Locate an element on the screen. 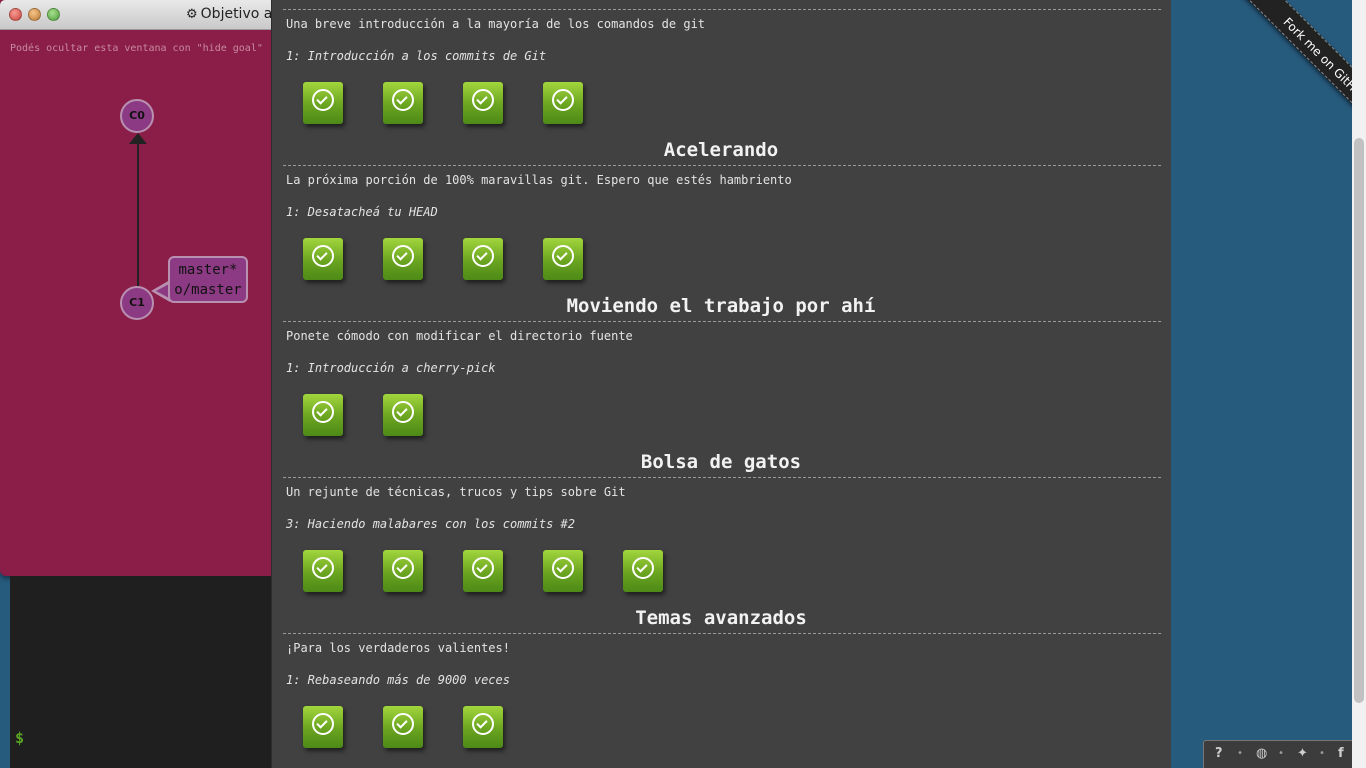 The height and width of the screenshot is (768, 1366). globe-icon: ◍ is located at coordinates (1261, 753).